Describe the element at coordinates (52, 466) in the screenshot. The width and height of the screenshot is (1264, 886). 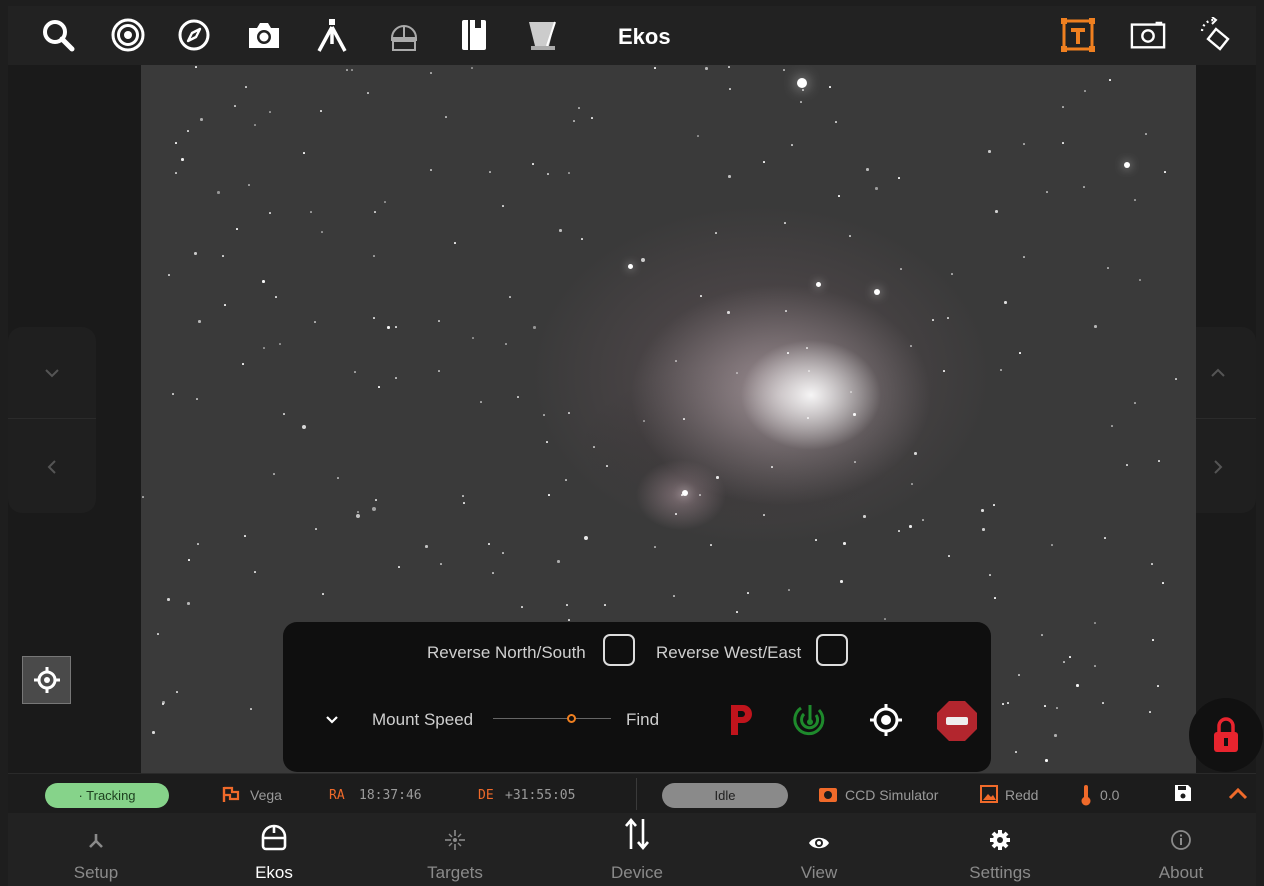
I see `chevron-left-icon` at that location.